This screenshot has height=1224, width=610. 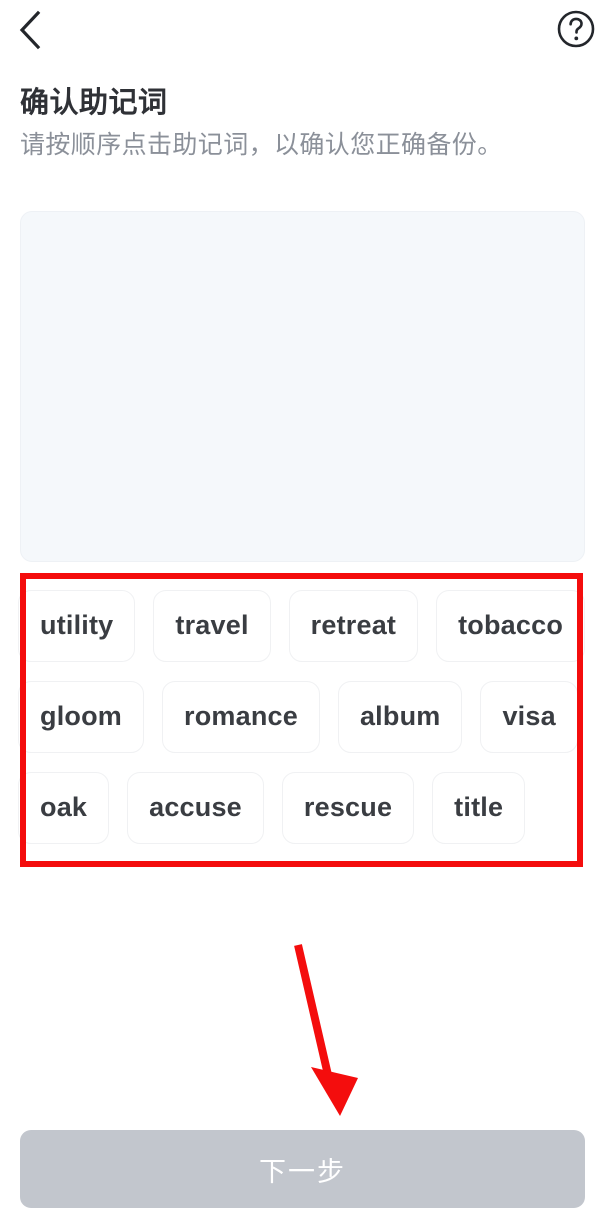 What do you see at coordinates (81, 716) in the screenshot?
I see `word-chip: gloom` at bounding box center [81, 716].